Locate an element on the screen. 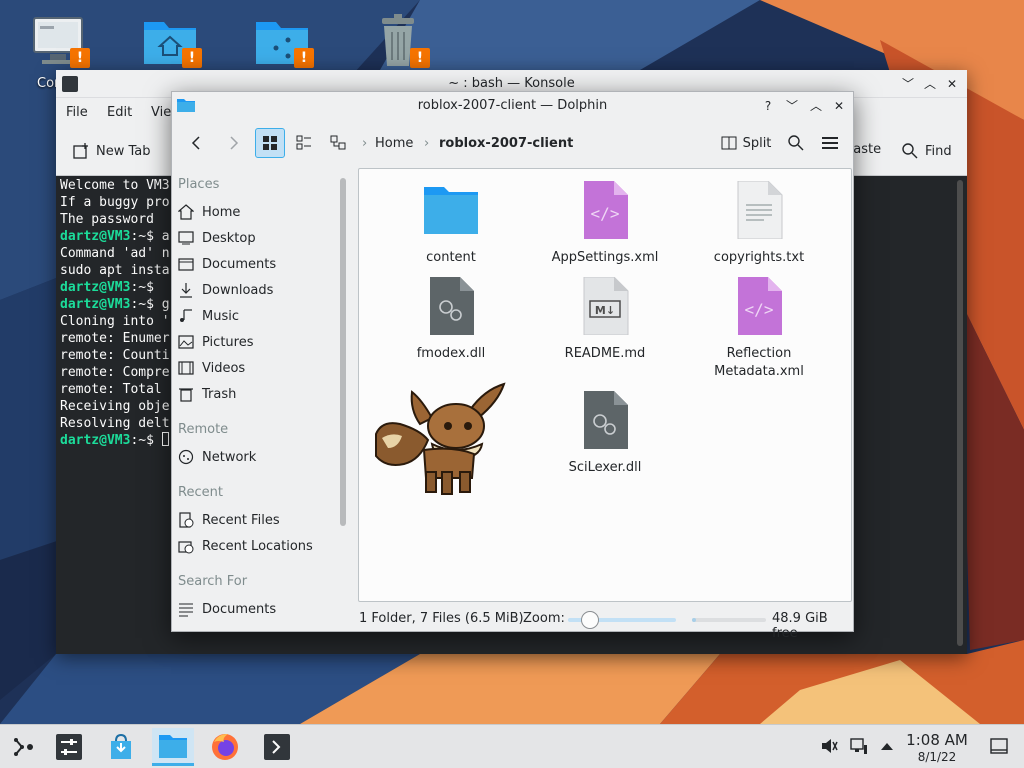  details-view-button is located at coordinates (338, 143).